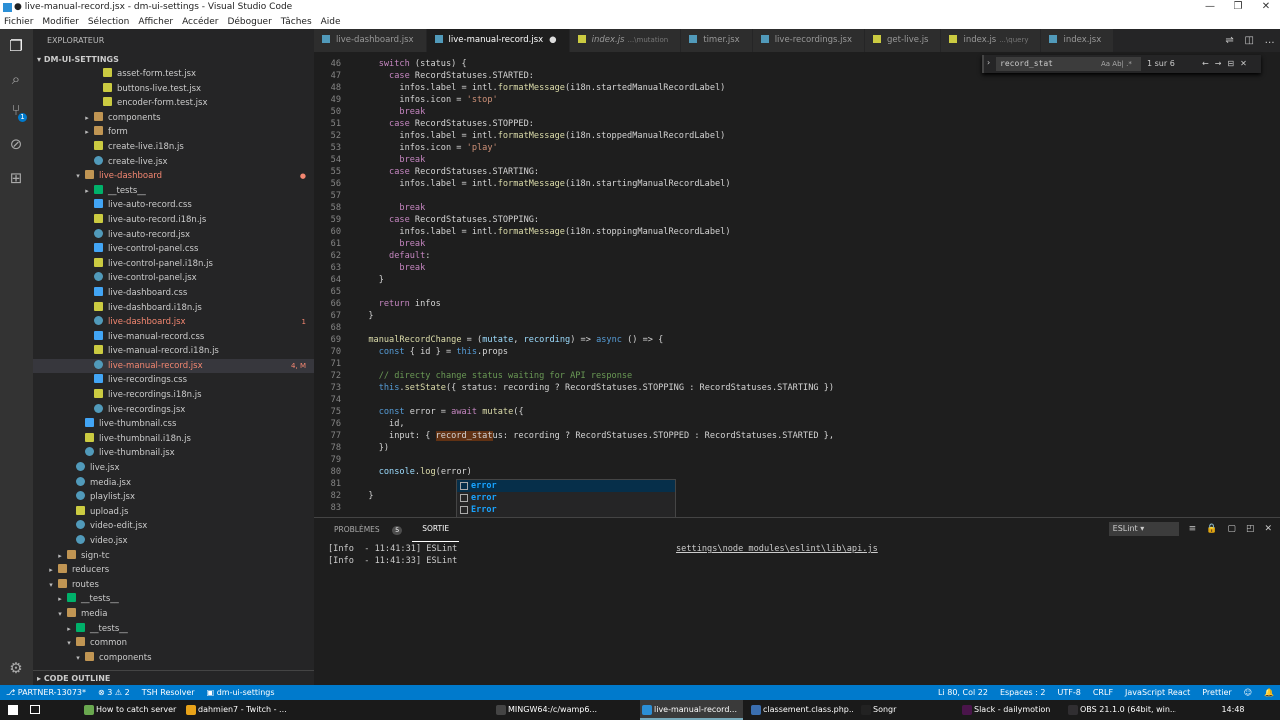 This screenshot has height=720, width=1280. Describe the element at coordinates (15, 710) in the screenshot. I see `windows-start-icon` at that location.